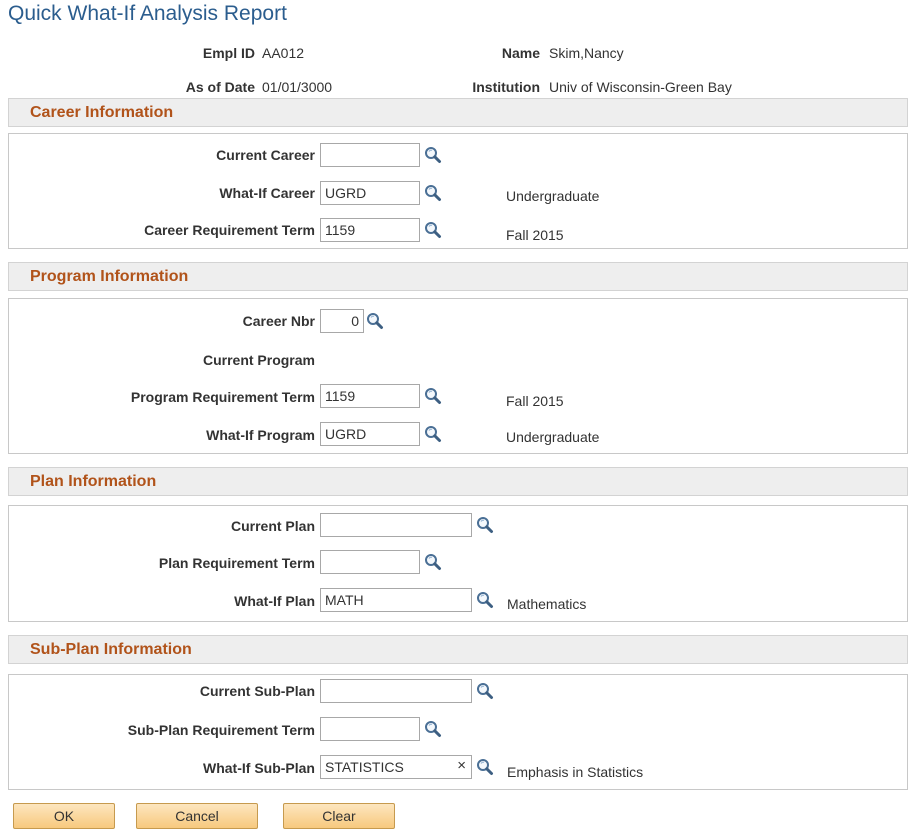 The height and width of the screenshot is (832, 912). What do you see at coordinates (553, 437) in the screenshot?
I see `whatif-program-description: Undergraduate` at bounding box center [553, 437].